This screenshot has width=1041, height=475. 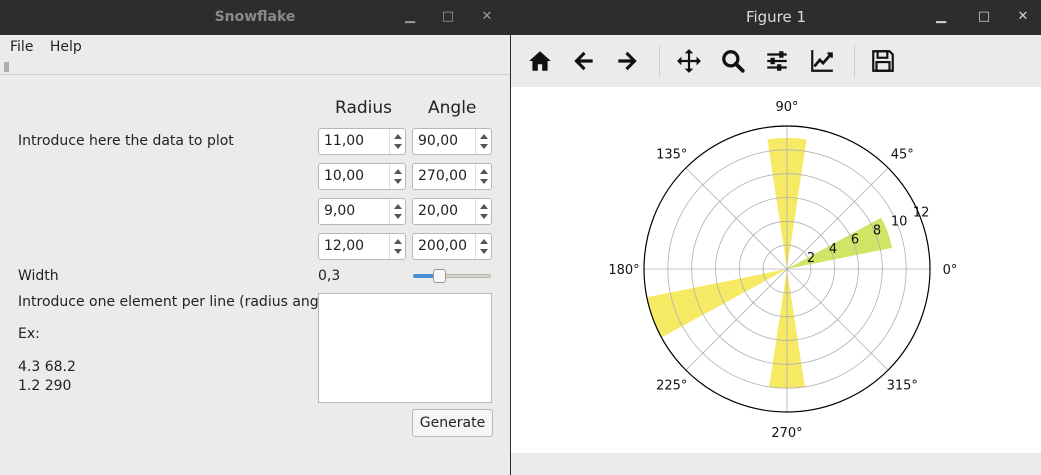 What do you see at coordinates (822, 61) in the screenshot?
I see `edit-axes-icon` at bounding box center [822, 61].